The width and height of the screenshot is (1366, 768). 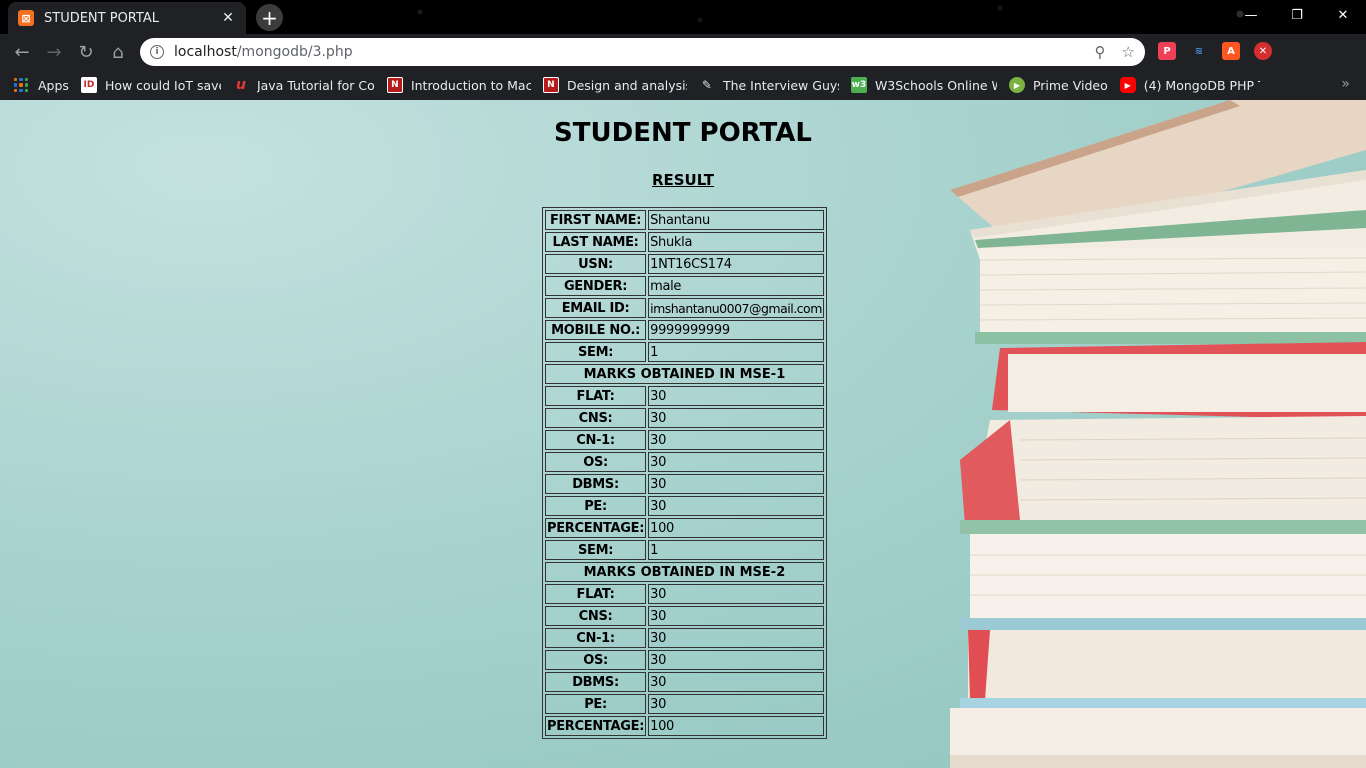 What do you see at coordinates (1058, 85) in the screenshot?
I see `bookmark-item: ▶ Prime Video` at bounding box center [1058, 85].